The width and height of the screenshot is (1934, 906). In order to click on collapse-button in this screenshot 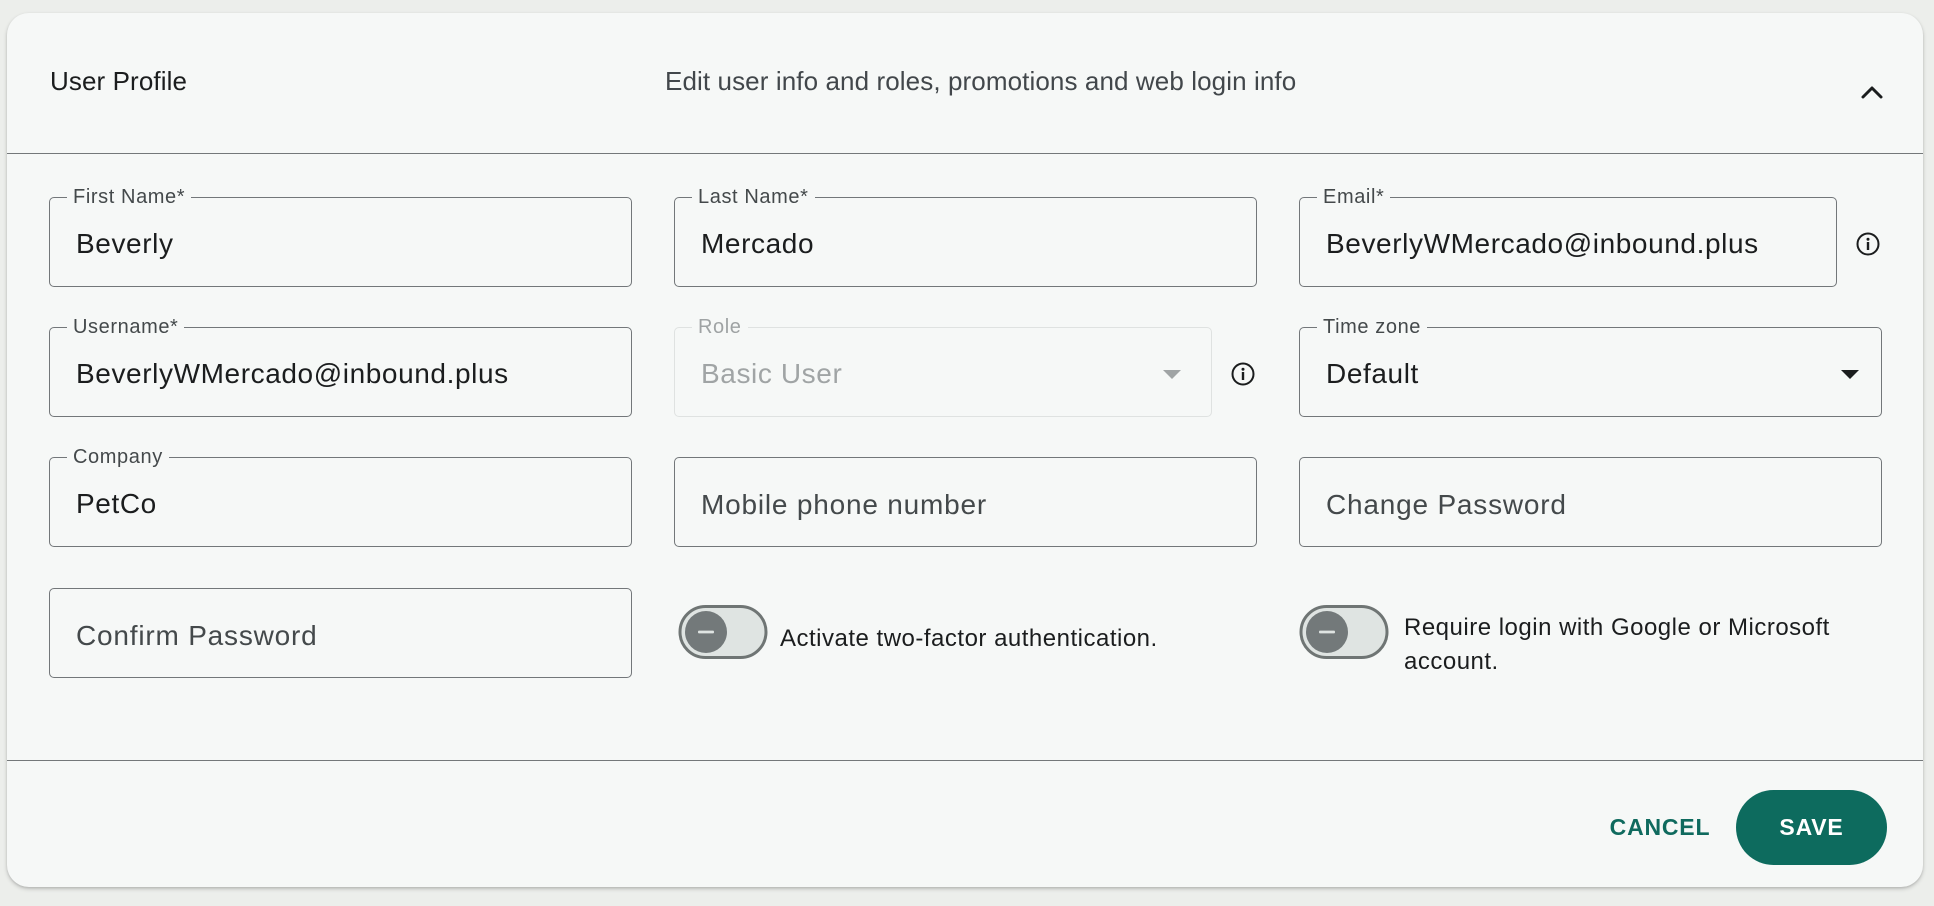, I will do `click(1872, 92)`.